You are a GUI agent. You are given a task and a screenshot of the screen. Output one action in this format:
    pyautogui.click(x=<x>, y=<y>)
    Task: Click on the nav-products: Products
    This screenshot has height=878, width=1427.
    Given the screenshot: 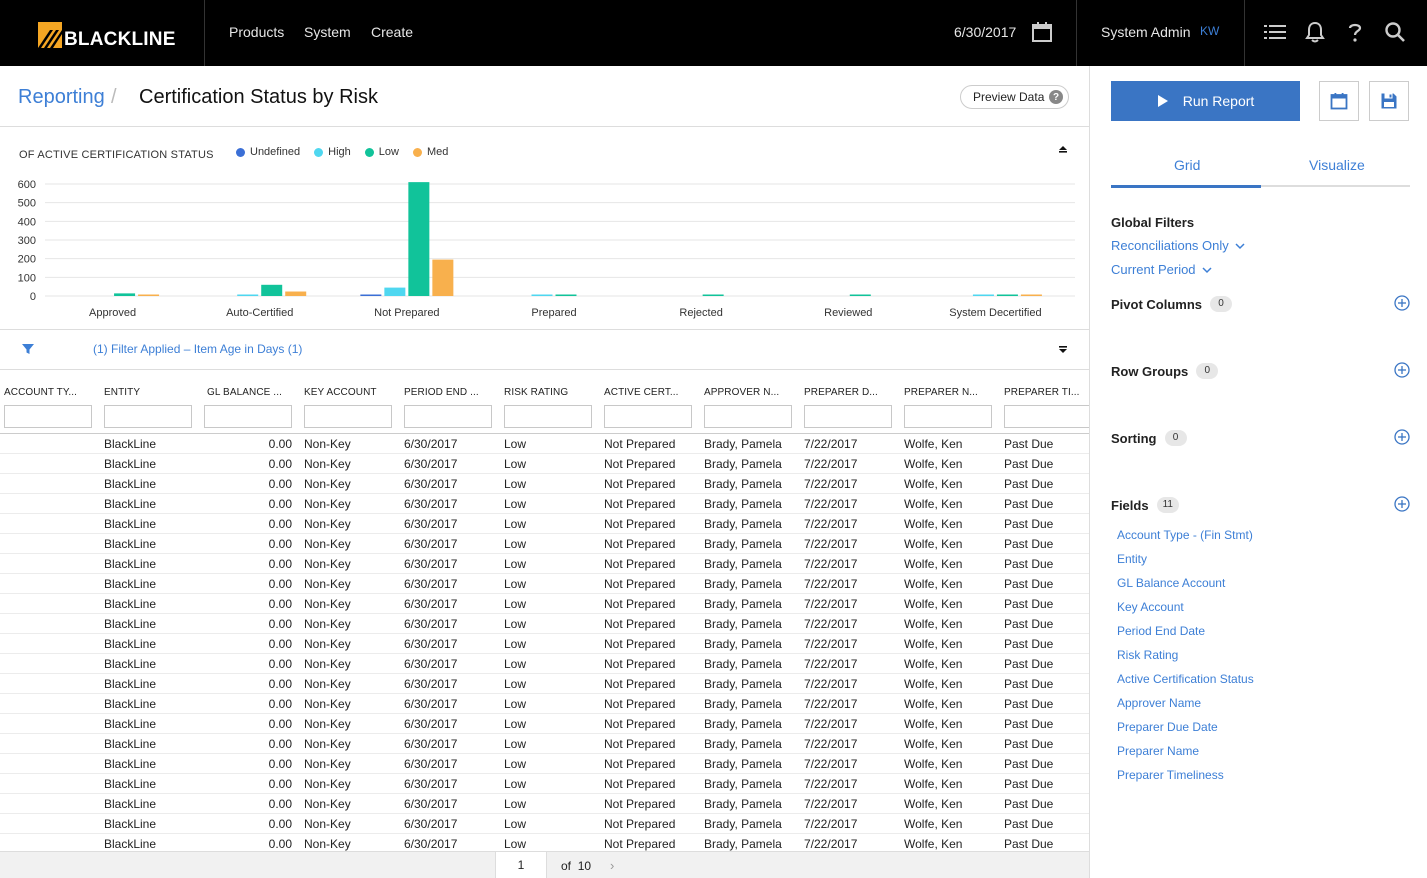 What is the action you would take?
    pyautogui.click(x=256, y=32)
    